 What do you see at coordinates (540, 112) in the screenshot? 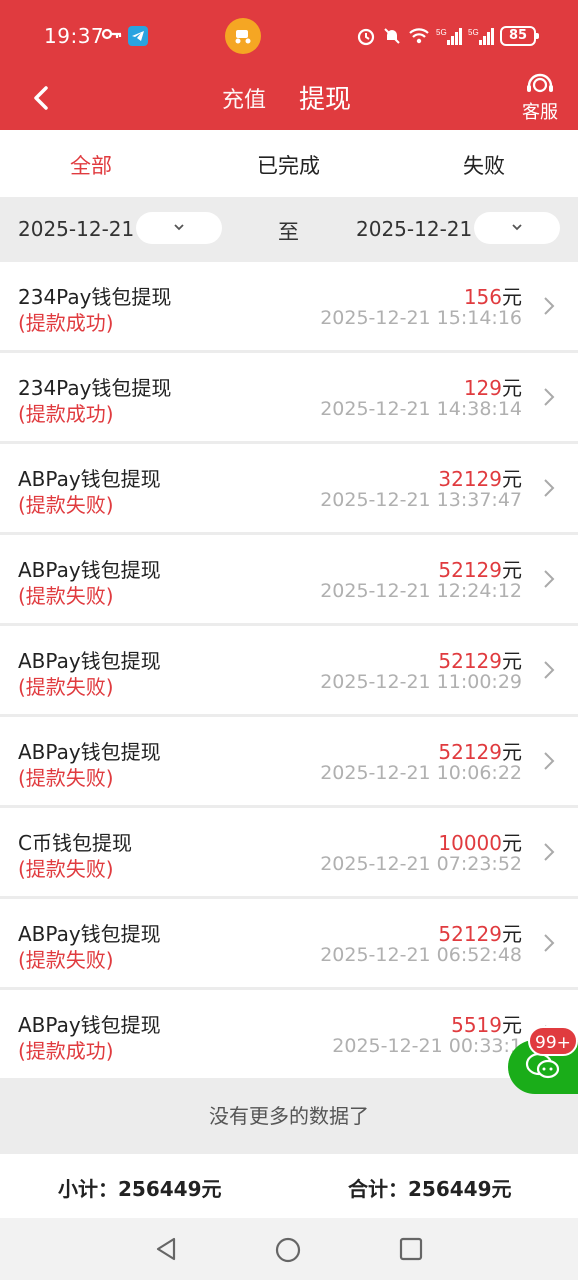
I see `customer-service-label: 客服` at bounding box center [540, 112].